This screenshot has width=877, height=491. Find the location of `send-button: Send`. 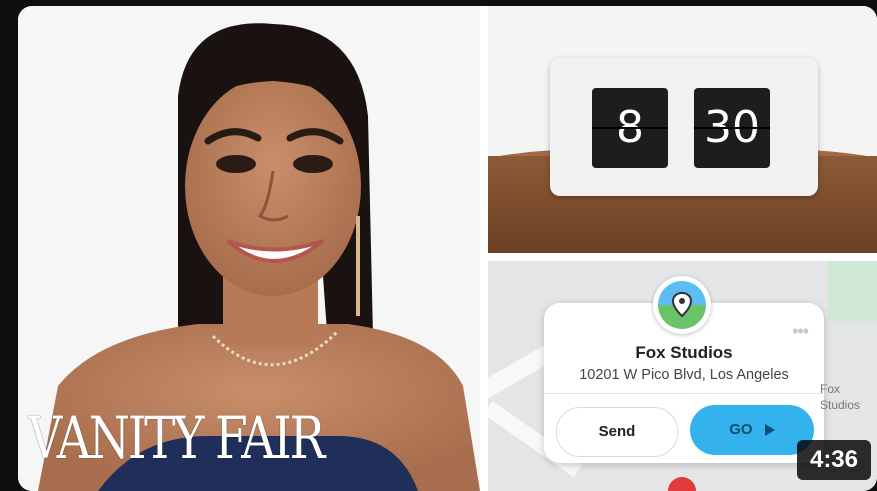

send-button: Send is located at coordinates (617, 432).